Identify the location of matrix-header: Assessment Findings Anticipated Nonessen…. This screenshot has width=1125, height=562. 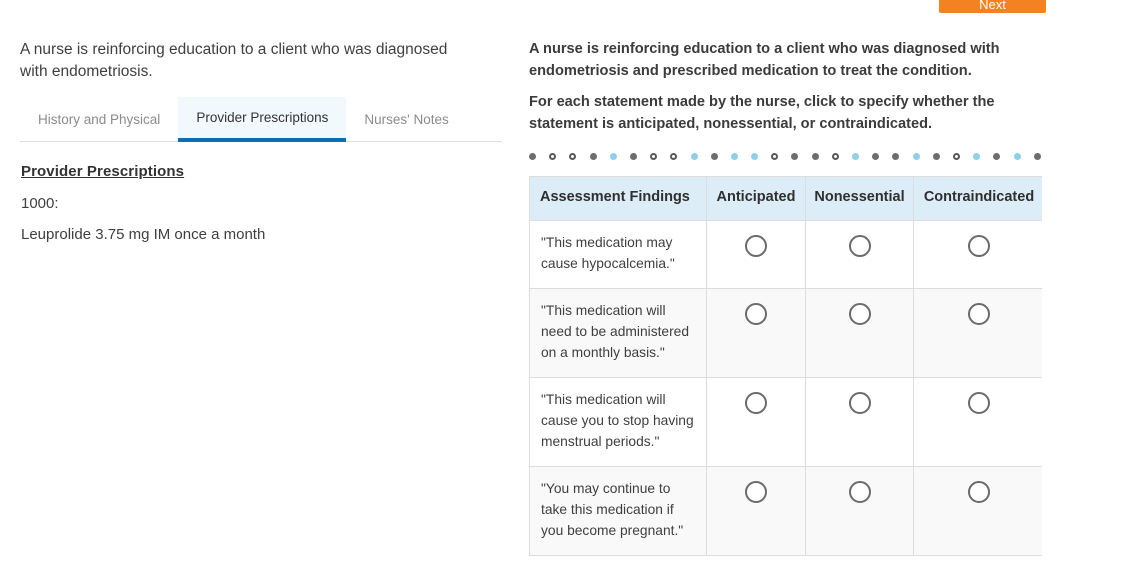
(785, 198).